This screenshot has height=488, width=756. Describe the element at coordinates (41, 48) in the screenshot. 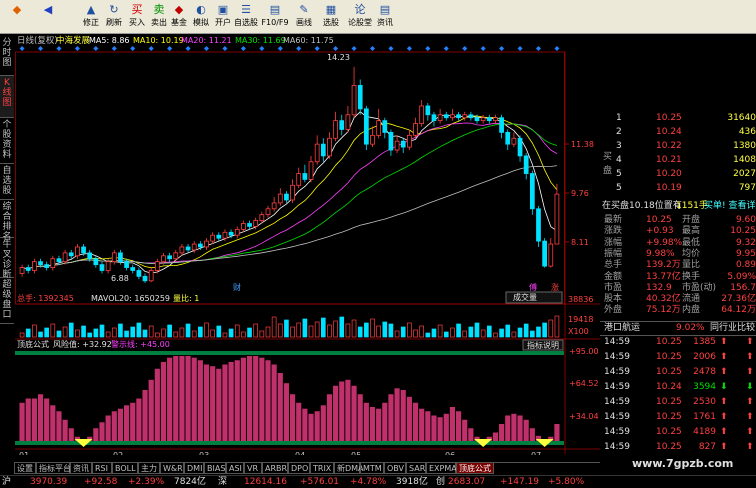

I see `signal-diamond-icon` at that location.